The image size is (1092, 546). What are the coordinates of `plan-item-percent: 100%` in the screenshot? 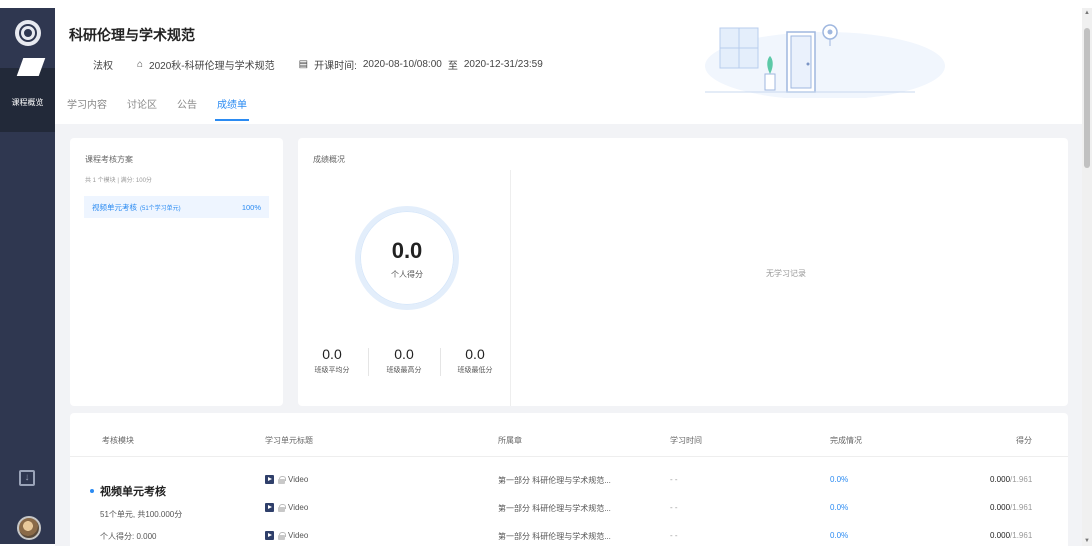 It's located at (251, 207).